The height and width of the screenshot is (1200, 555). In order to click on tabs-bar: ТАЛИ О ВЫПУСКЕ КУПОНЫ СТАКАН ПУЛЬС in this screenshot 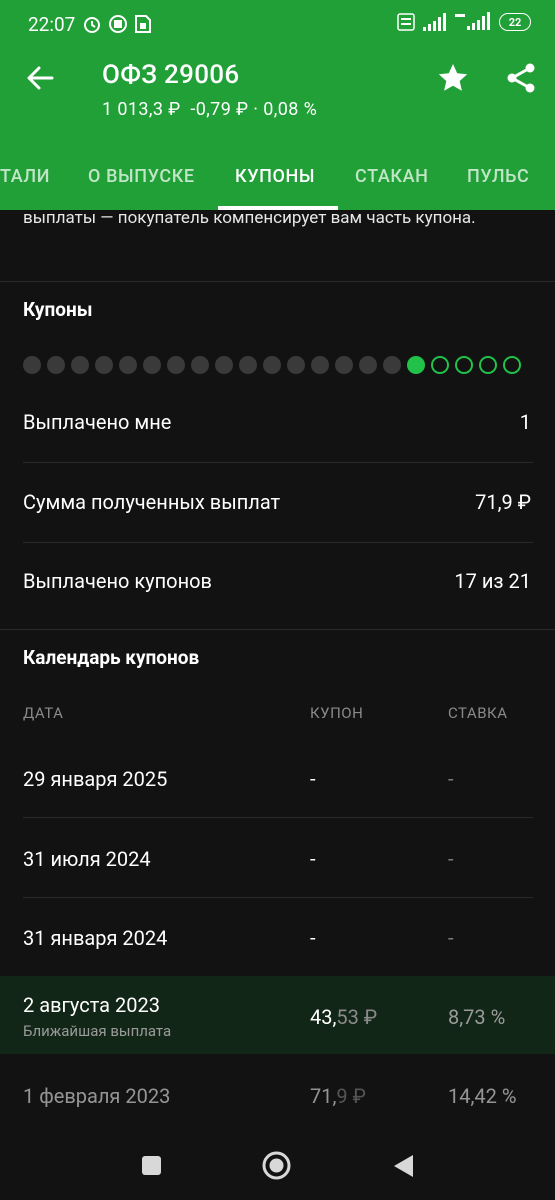, I will do `click(277, 180)`.